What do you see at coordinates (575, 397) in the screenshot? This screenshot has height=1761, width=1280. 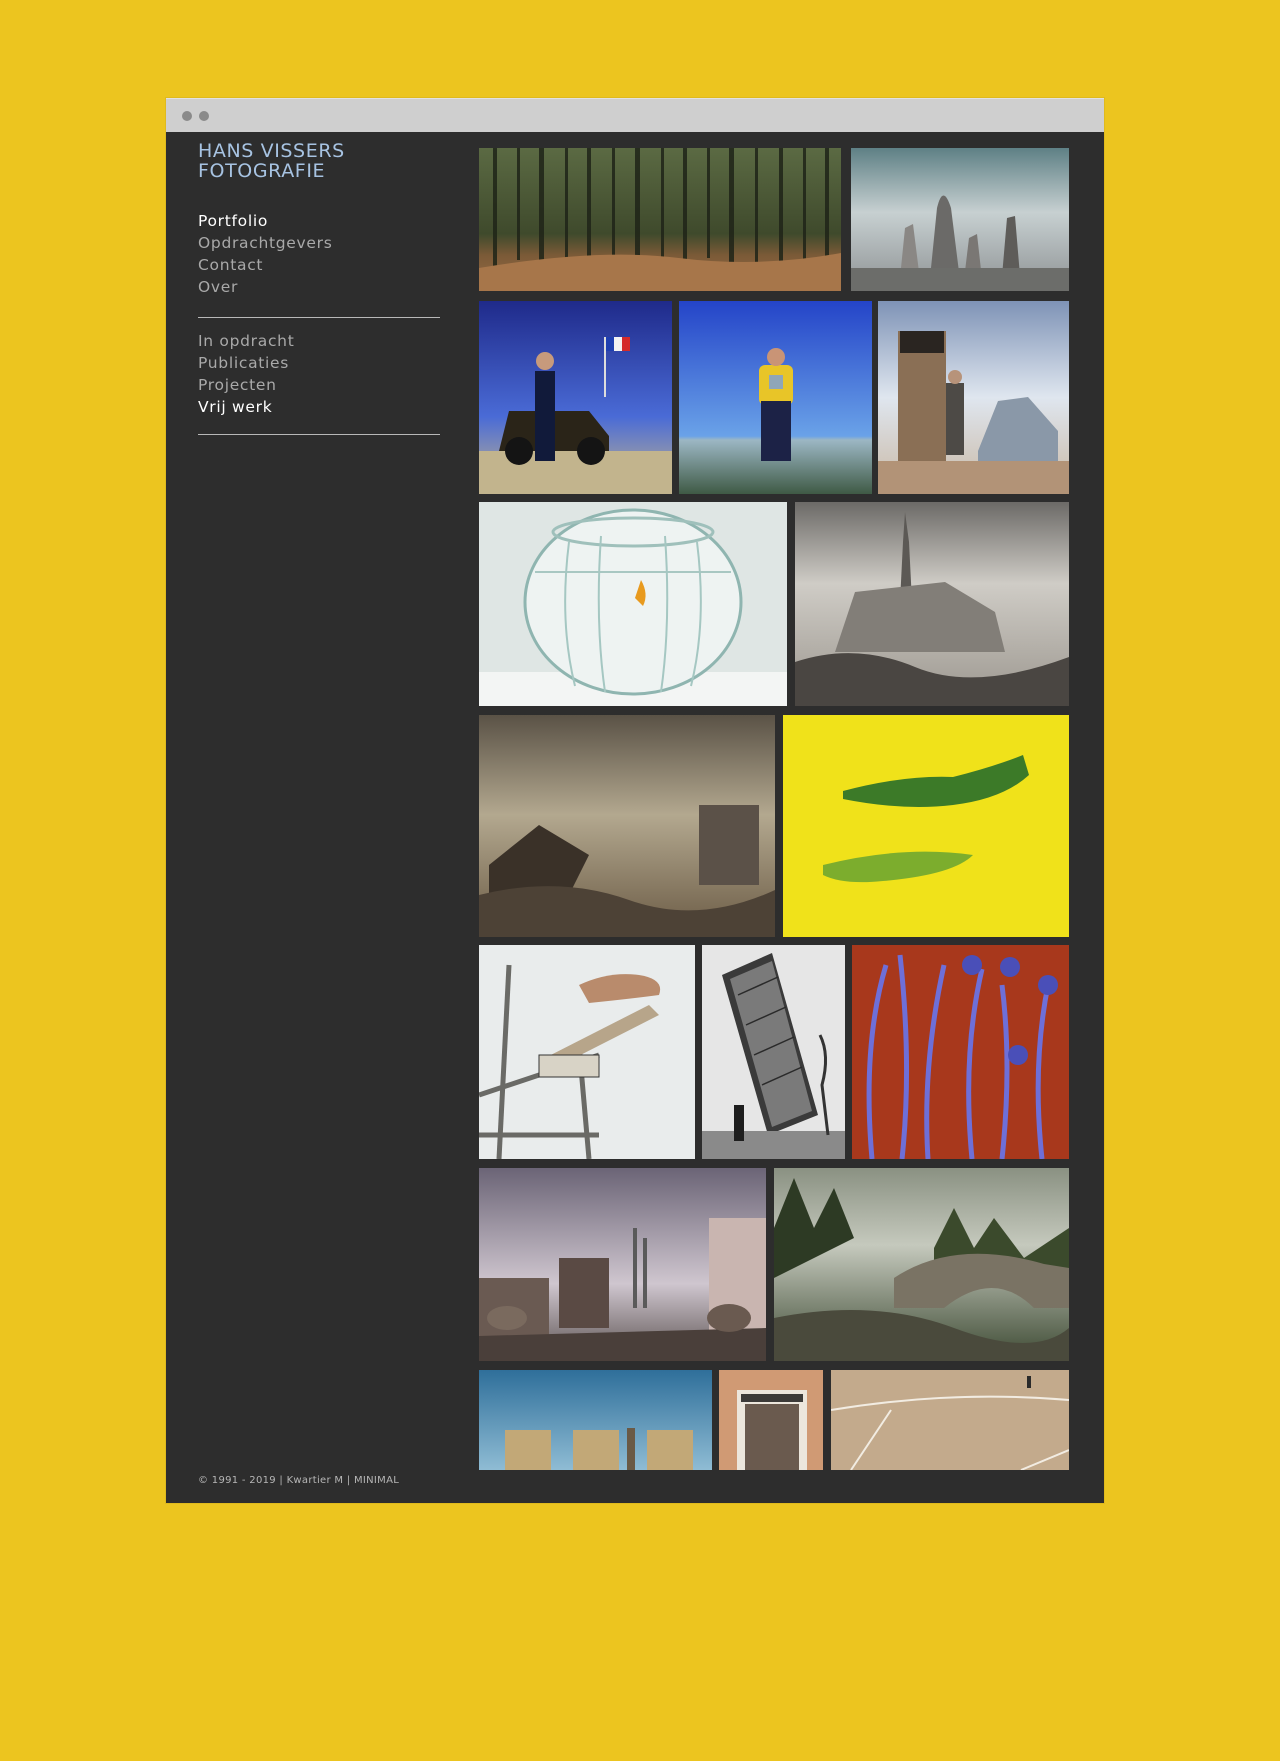 I see `photo-man-with-jeep` at bounding box center [575, 397].